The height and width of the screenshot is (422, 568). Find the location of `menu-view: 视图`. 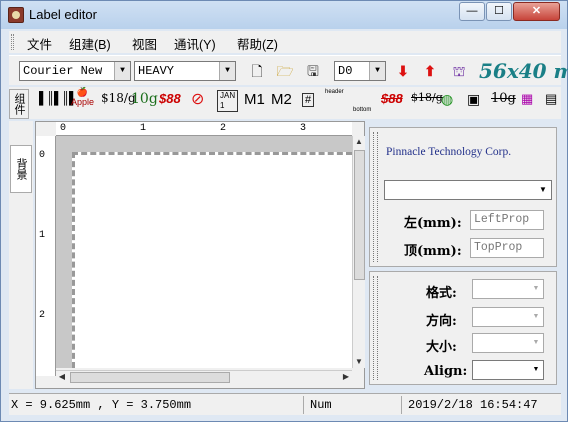

menu-view: 视图 is located at coordinates (144, 43).